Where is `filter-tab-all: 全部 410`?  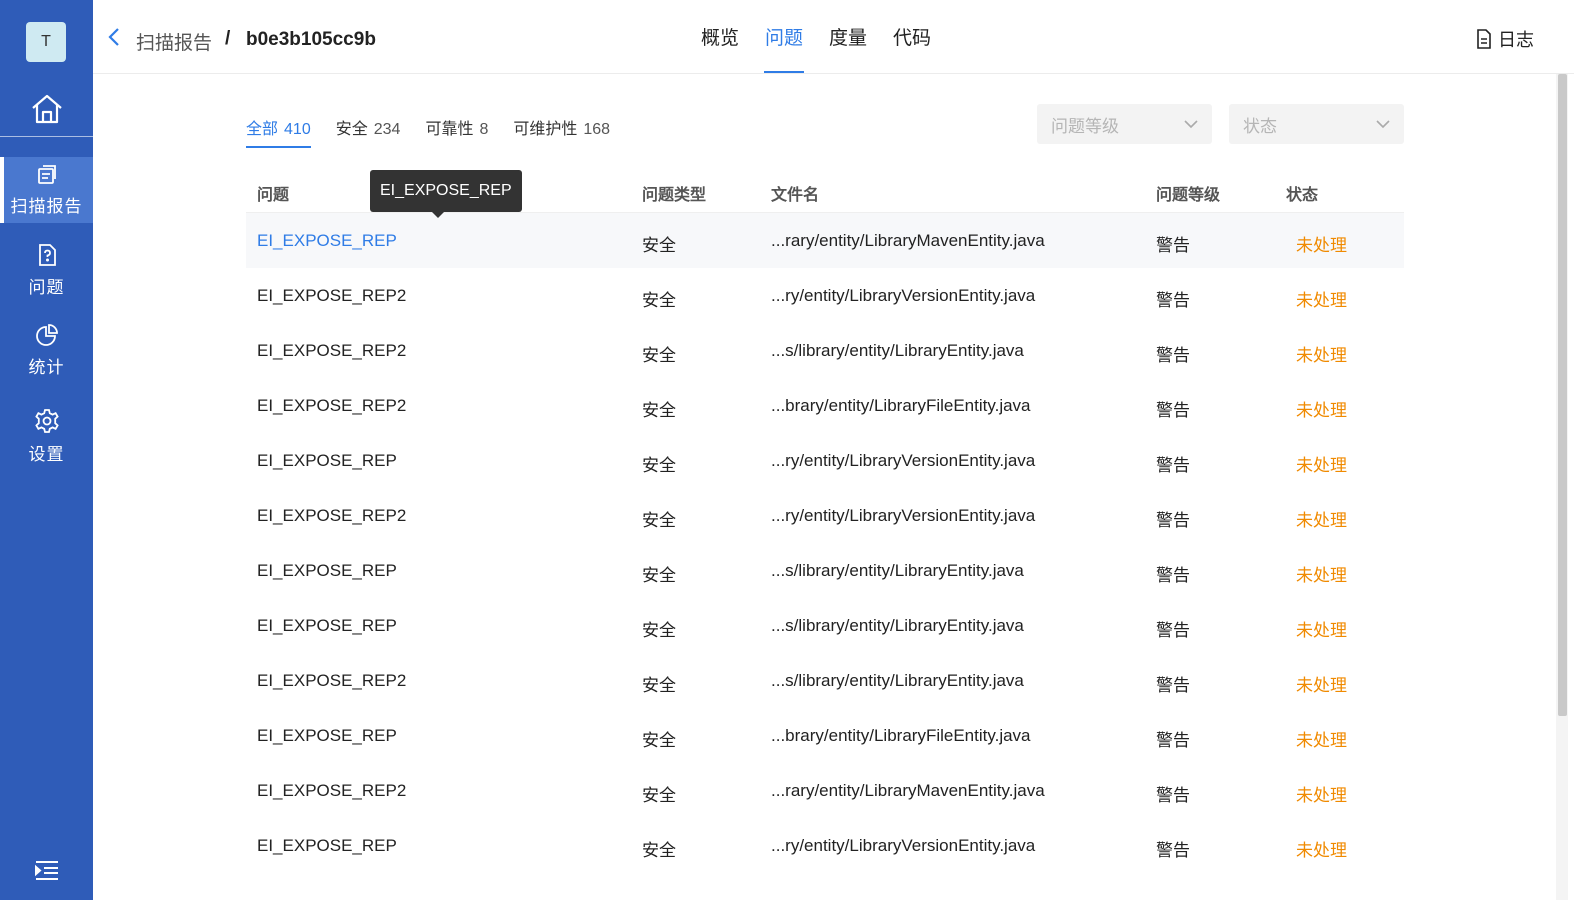
filter-tab-all: 全部 410 is located at coordinates (278, 126).